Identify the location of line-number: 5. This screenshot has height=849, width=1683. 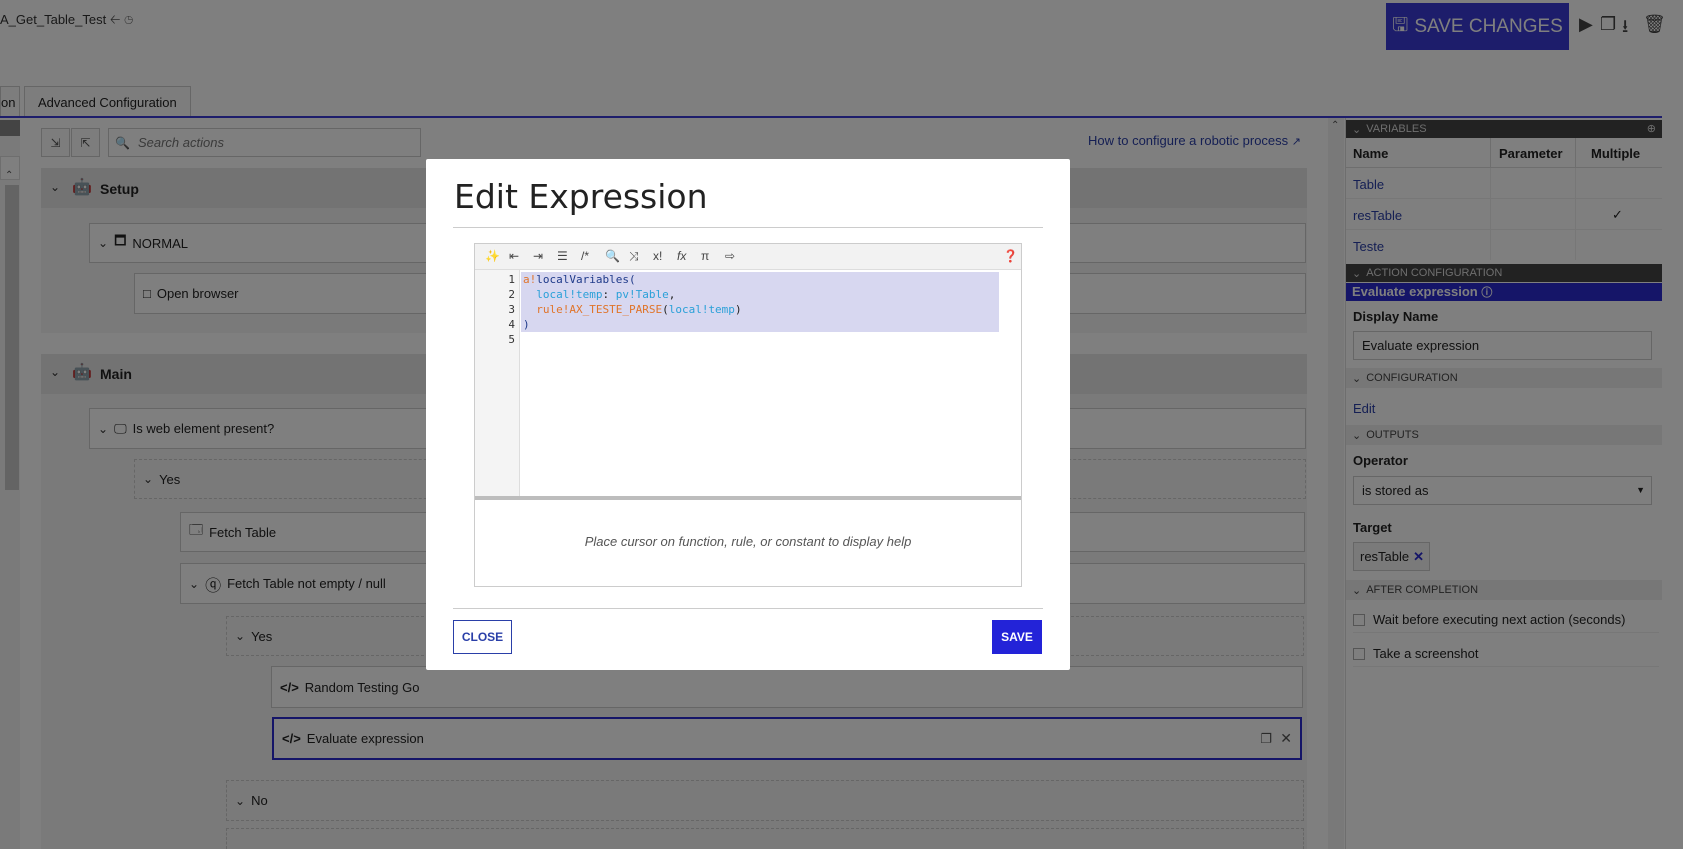
(511, 339).